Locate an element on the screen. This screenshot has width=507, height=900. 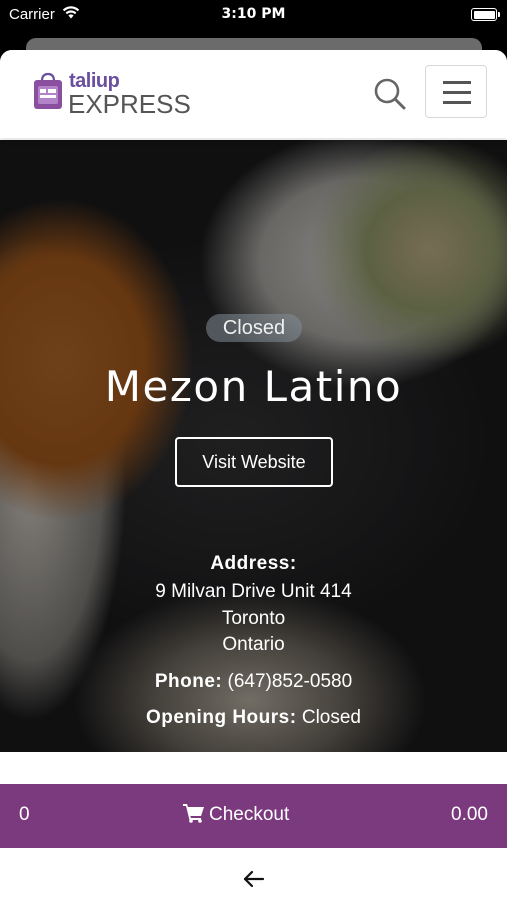
phone-info: Phone: (647)852-0580 is located at coordinates (253, 682).